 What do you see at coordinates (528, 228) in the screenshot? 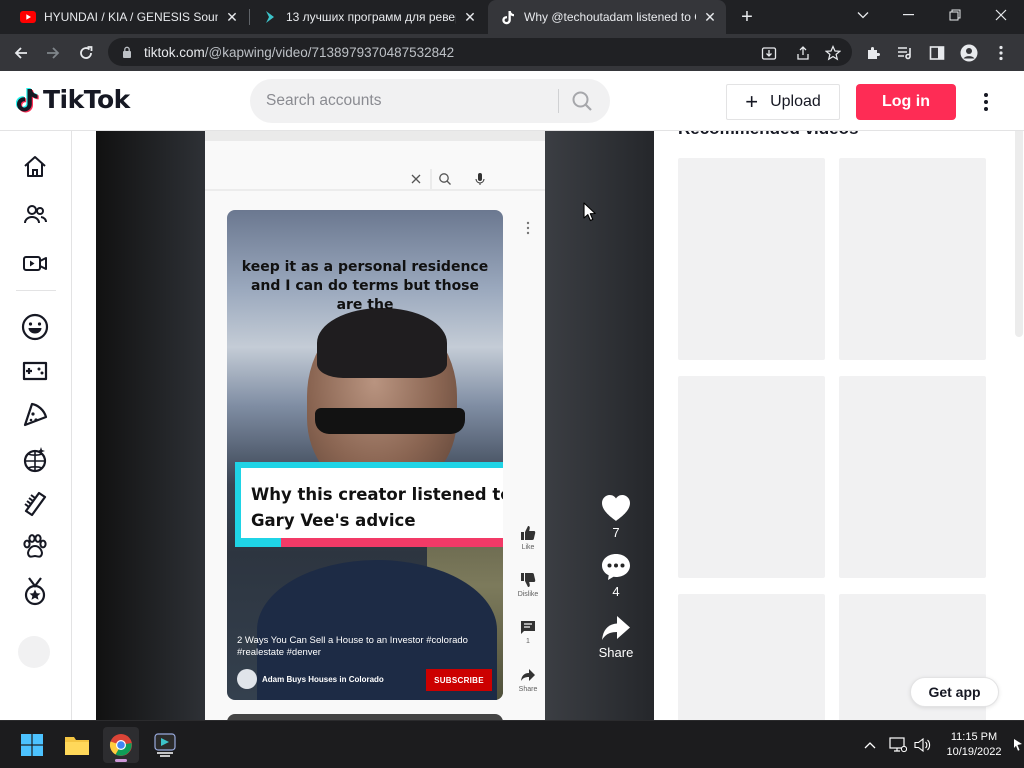
I see `frame-more-icon` at bounding box center [528, 228].